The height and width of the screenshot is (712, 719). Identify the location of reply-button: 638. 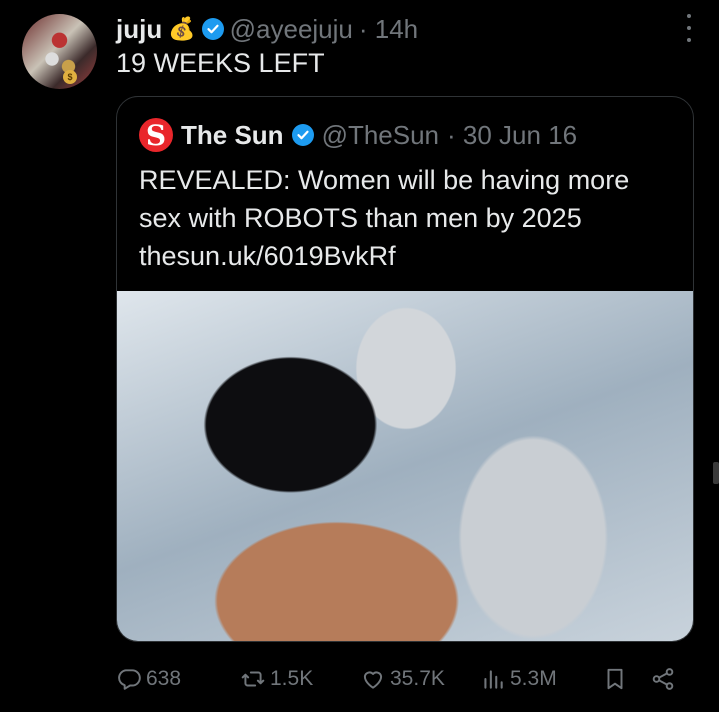
(148, 679).